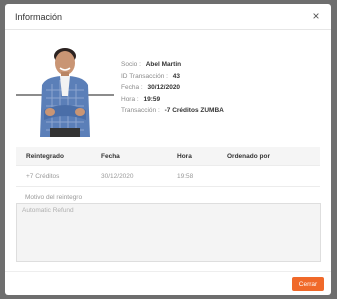 This screenshot has height=299, width=337. I want to click on column-header-reintegrado: Reintegrado, so click(45, 156).